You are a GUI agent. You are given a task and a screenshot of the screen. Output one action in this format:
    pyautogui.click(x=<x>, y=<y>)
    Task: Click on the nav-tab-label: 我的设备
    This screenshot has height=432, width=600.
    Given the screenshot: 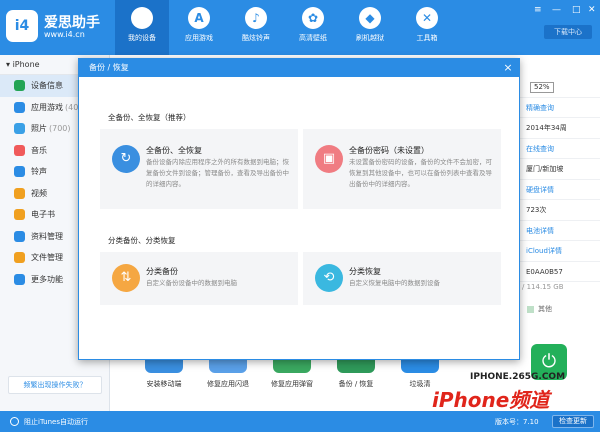 What is the action you would take?
    pyautogui.click(x=142, y=38)
    